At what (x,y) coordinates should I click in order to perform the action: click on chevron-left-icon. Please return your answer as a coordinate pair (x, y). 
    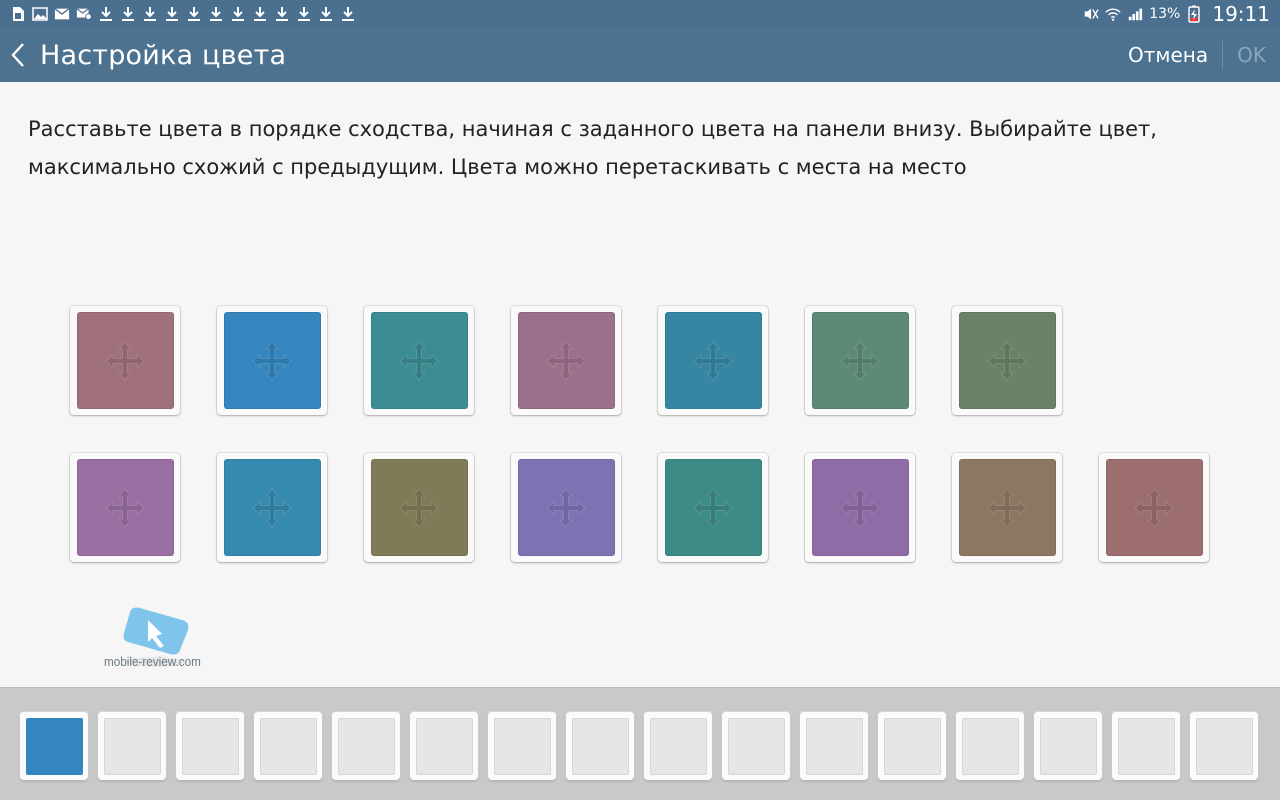
    Looking at the image, I should click on (17, 55).